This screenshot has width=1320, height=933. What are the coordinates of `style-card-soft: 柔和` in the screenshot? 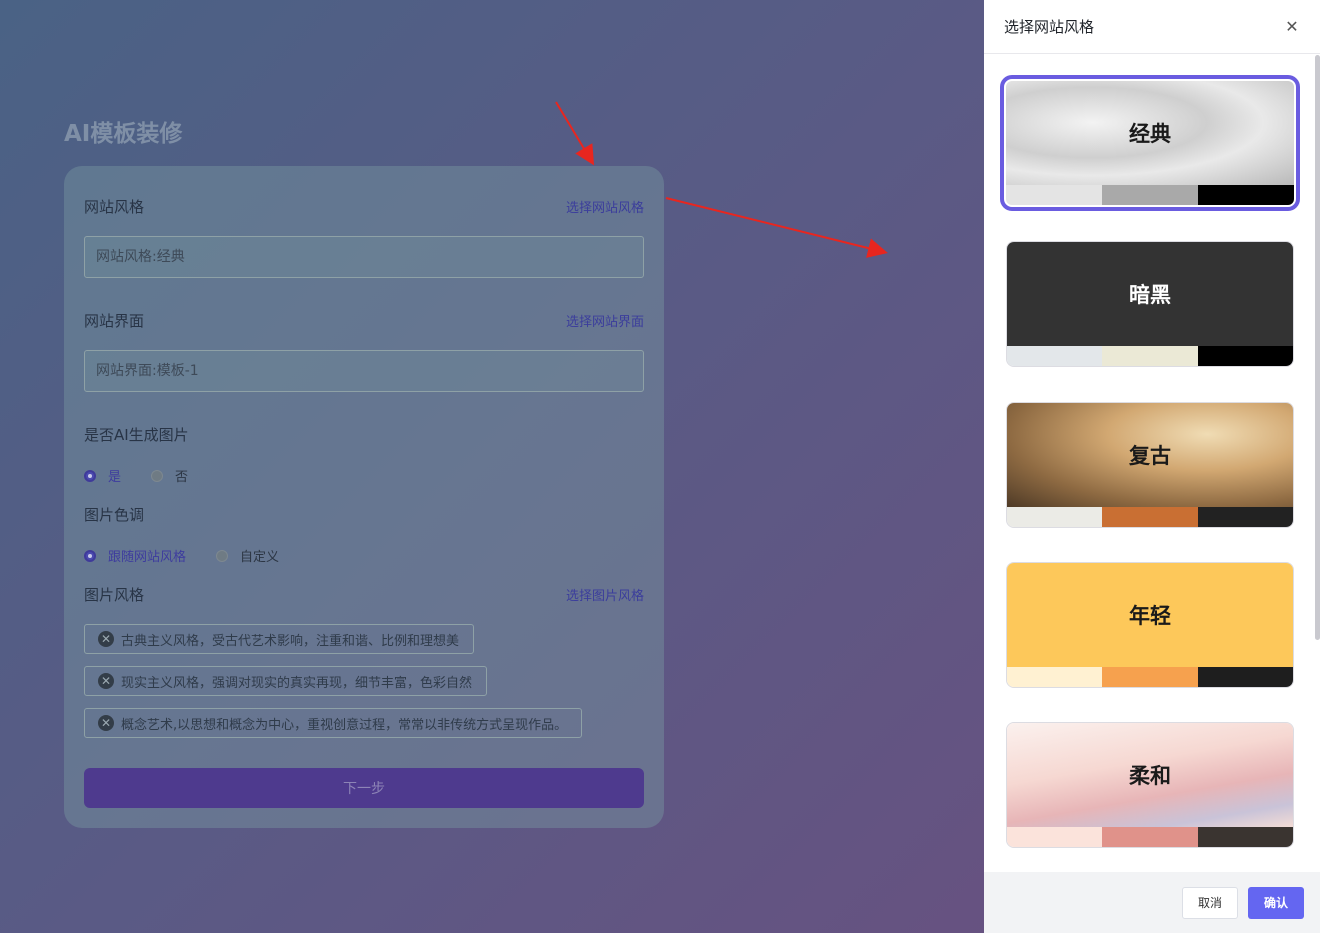 It's located at (1150, 785).